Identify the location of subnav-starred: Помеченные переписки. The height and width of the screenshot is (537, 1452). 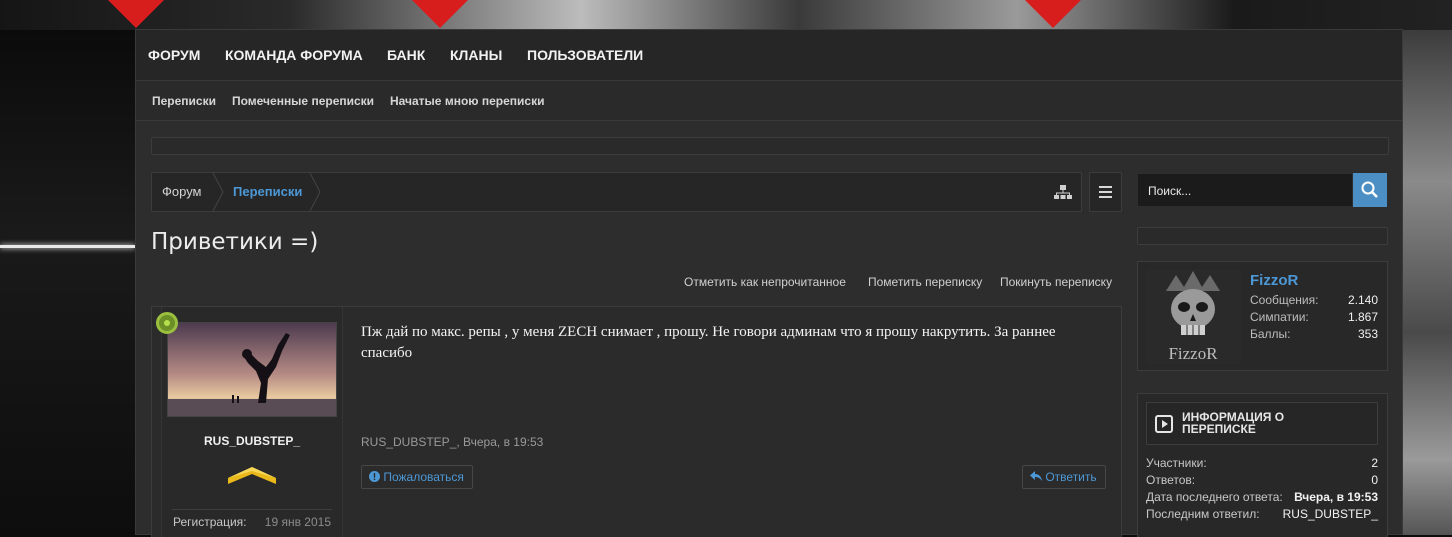
(303, 101).